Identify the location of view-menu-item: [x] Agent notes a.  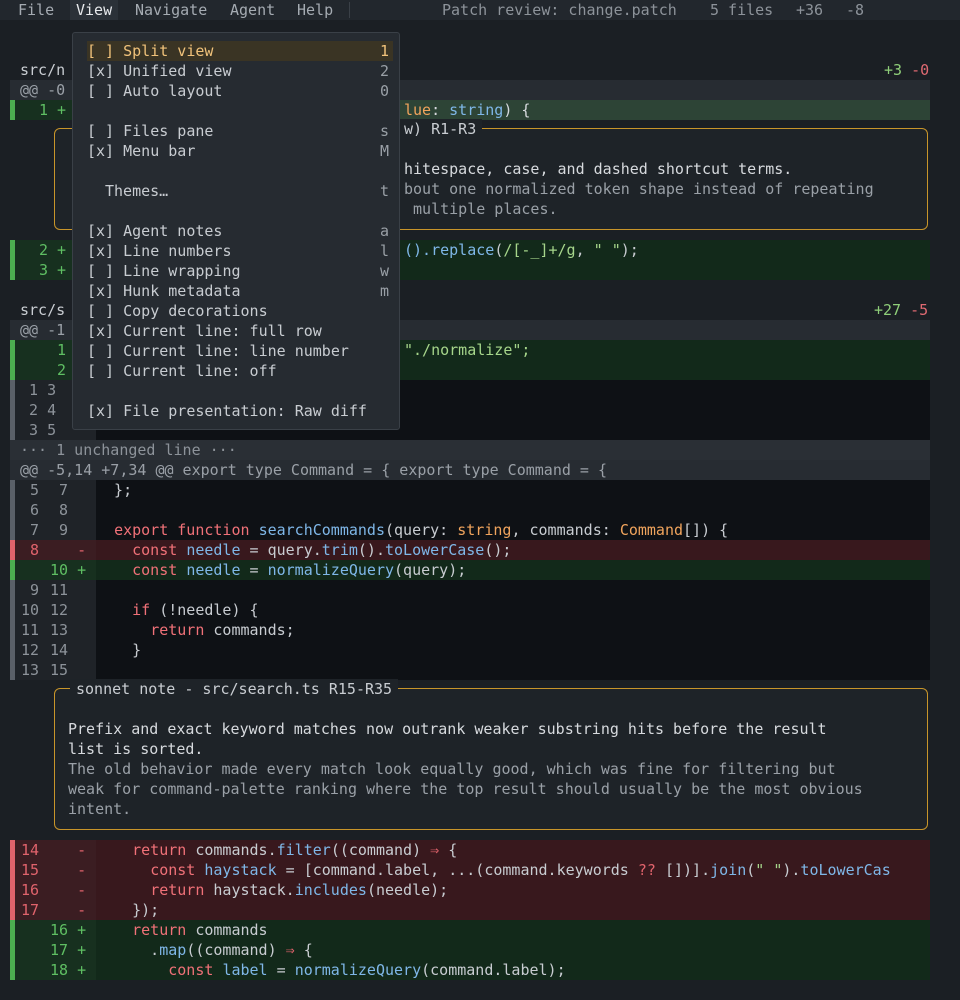
(240, 231).